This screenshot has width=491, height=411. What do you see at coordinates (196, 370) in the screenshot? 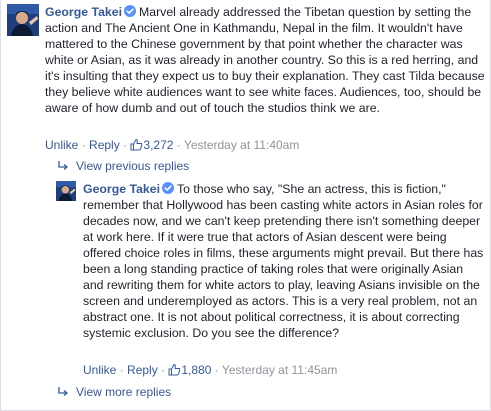
I see `like-count-value: 1,880` at bounding box center [196, 370].